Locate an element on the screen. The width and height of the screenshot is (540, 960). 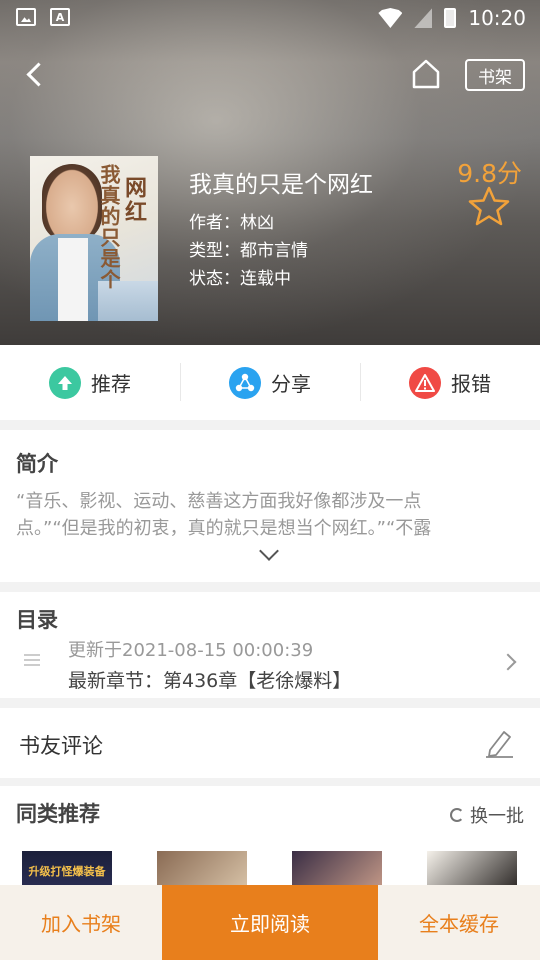
read-now-button: 立即阅读 is located at coordinates (270, 922).